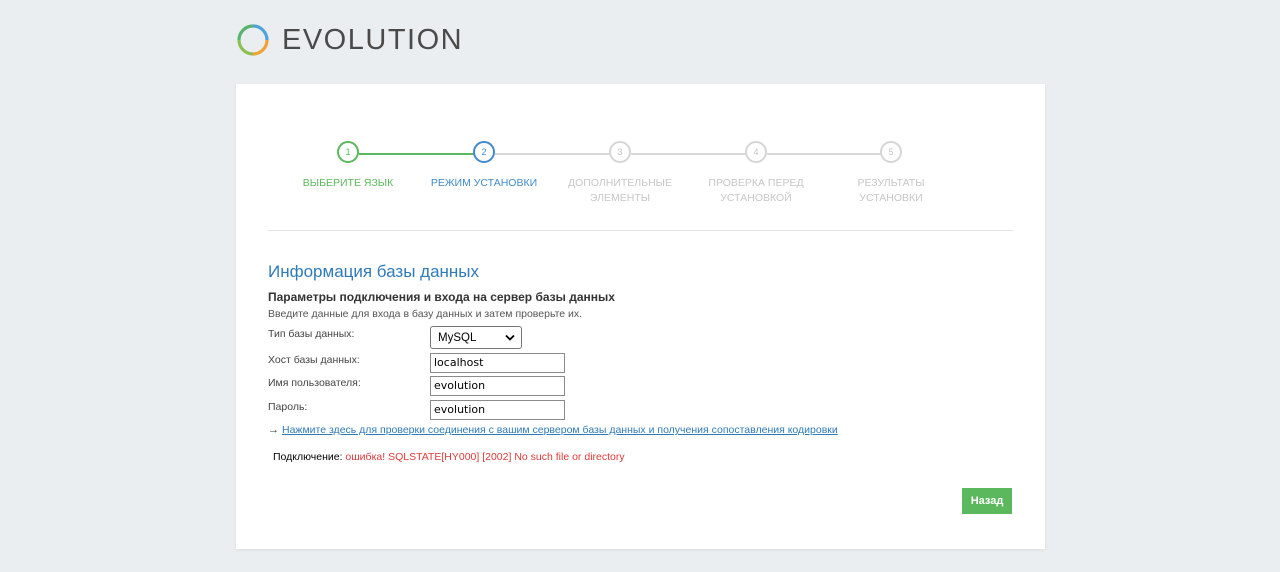 This screenshot has height=572, width=1280. I want to click on db-password-label: Пароль:, so click(288, 407).